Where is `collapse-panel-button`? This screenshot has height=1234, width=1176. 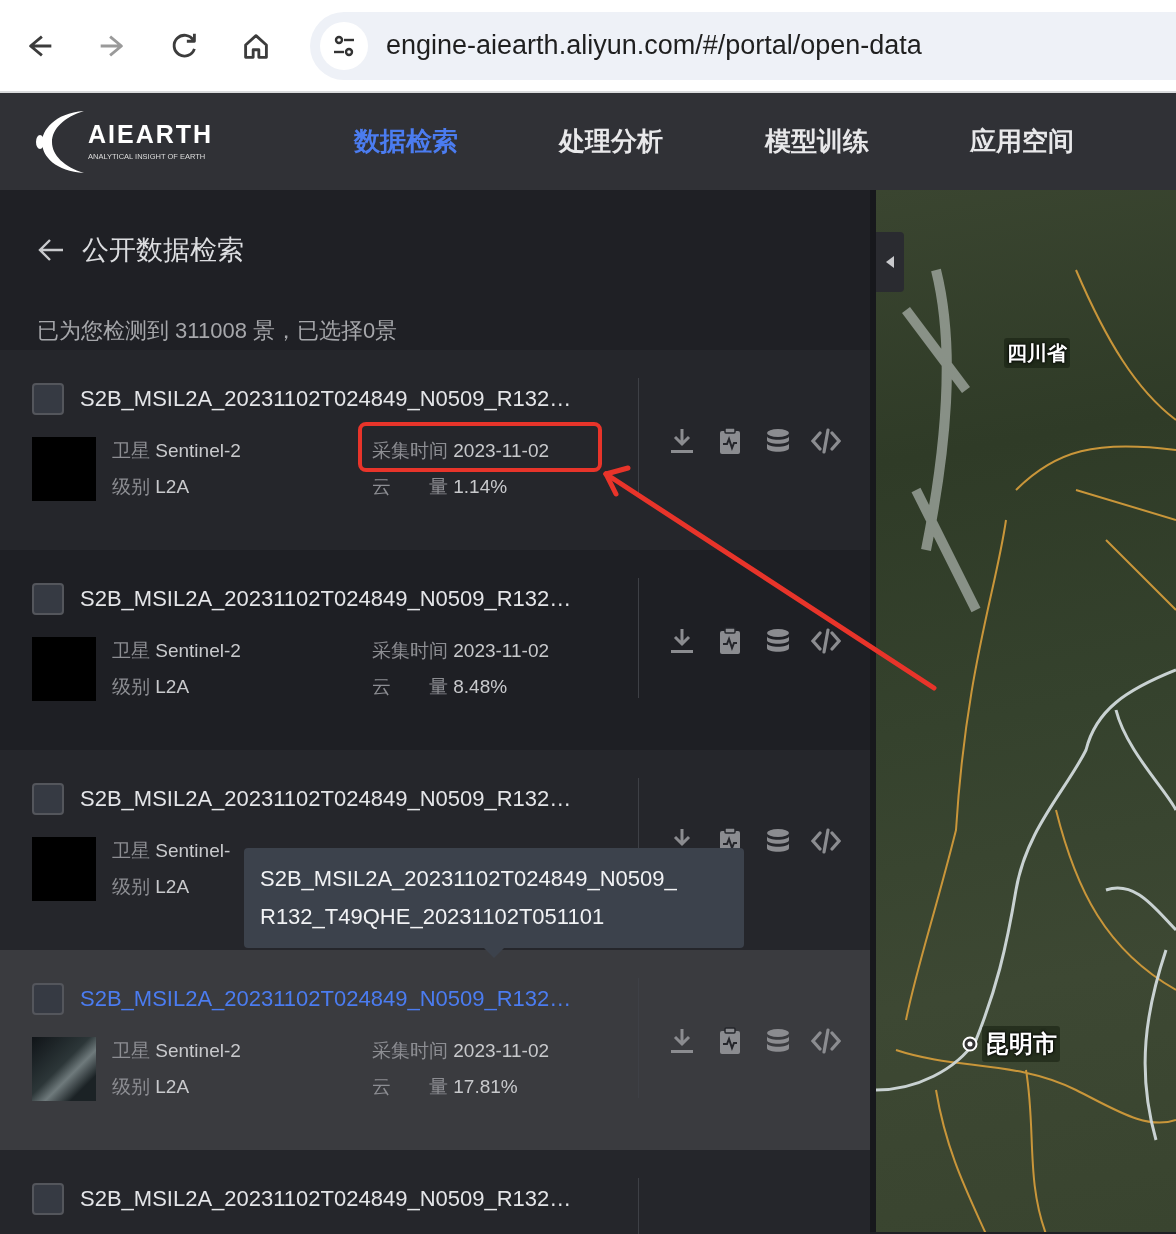
collapse-panel-button is located at coordinates (890, 262).